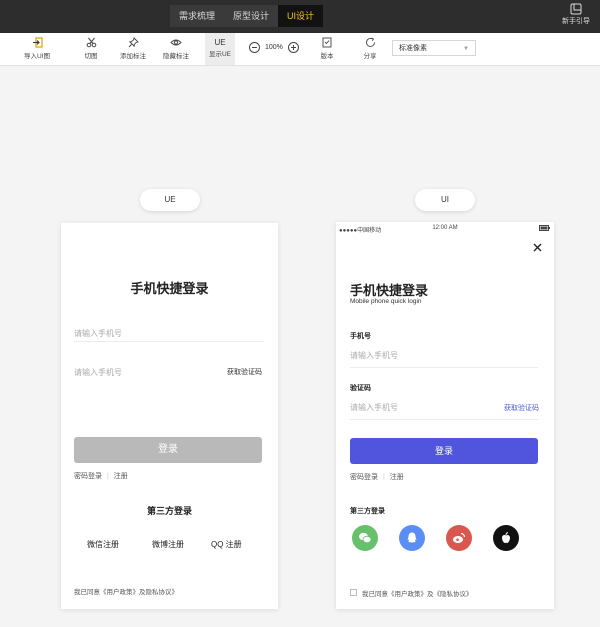 Image resolution: width=600 pixels, height=627 pixels. What do you see at coordinates (37, 56) in the screenshot?
I see `import-label: 导入UI图` at bounding box center [37, 56].